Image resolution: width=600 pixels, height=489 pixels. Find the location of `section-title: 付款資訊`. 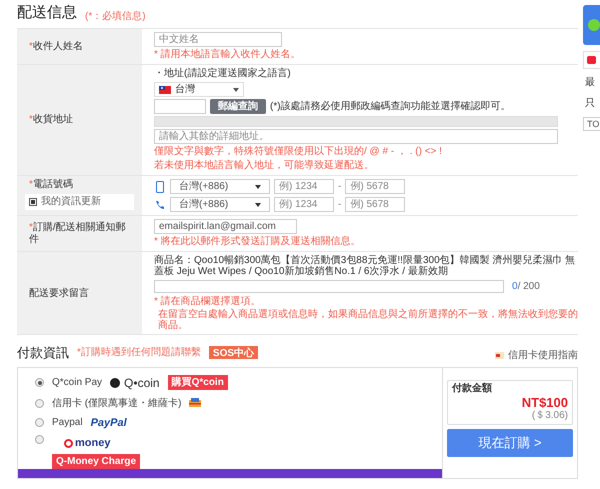

section-title: 付款資訊 is located at coordinates (43, 353).